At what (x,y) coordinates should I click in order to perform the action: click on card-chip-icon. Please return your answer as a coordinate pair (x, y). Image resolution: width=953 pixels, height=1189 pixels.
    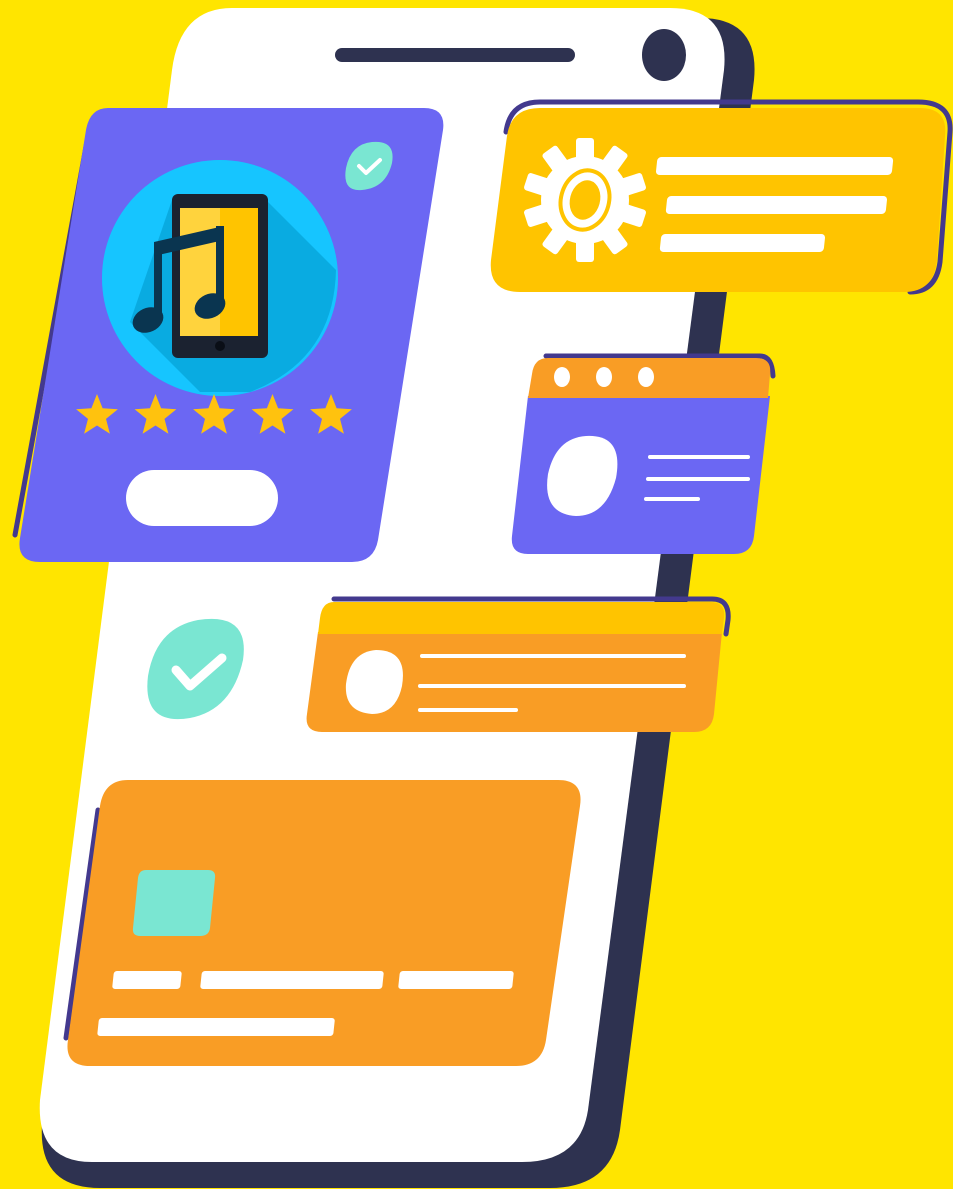
    Looking at the image, I should click on (174, 903).